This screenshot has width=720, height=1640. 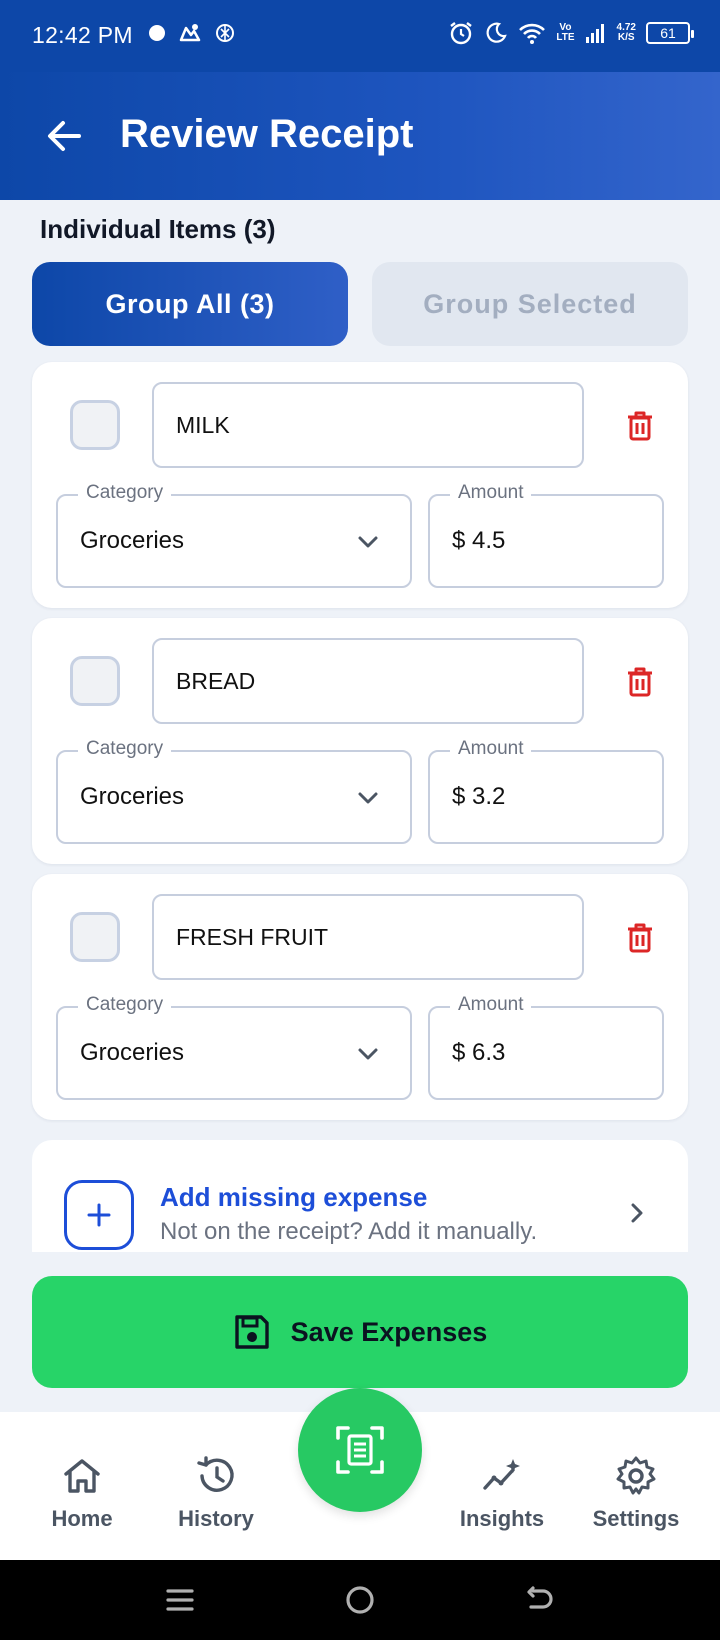 I want to click on system-navigation-bar, so click(x=360, y=1600).